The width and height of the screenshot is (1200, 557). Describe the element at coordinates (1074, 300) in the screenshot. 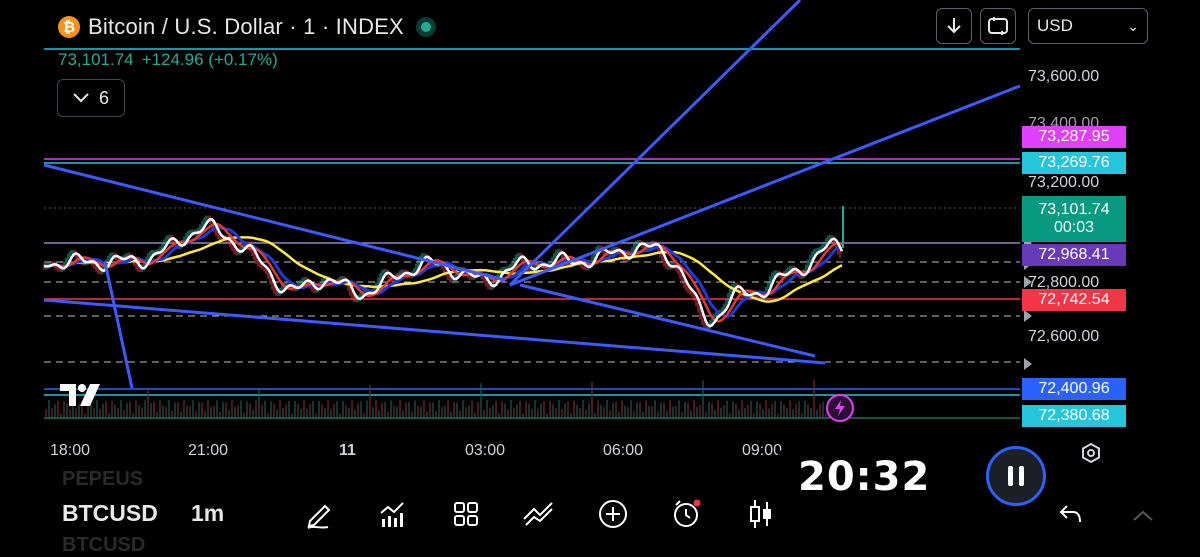

I see `price-badge-ma-red: 72,742.54` at that location.